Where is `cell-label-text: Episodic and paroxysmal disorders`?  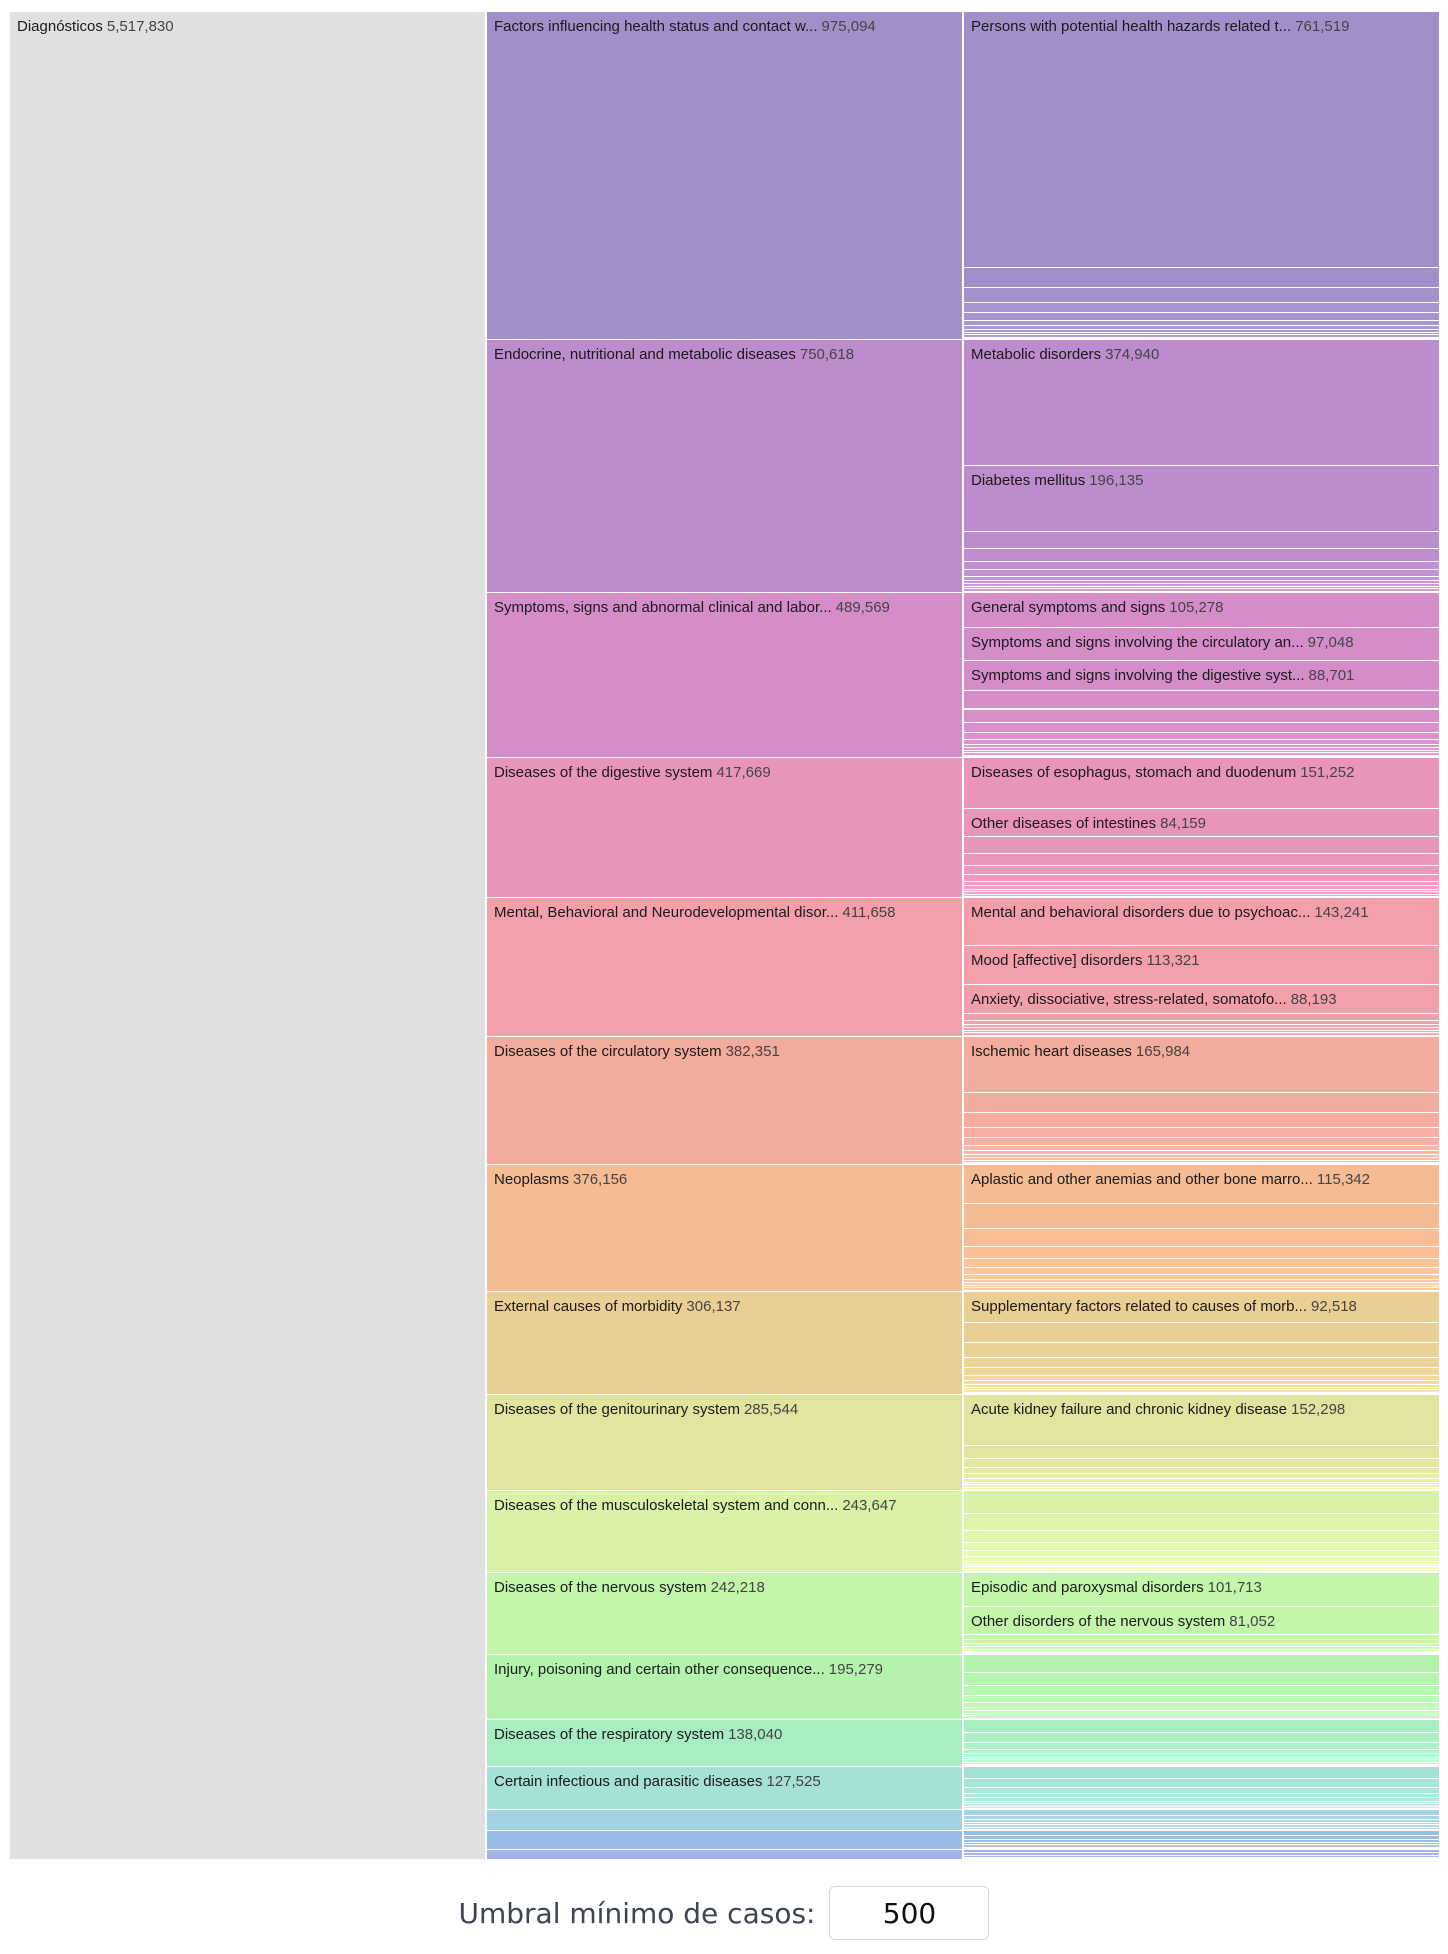 cell-label-text: Episodic and paroxysmal disorders is located at coordinates (1087, 1588).